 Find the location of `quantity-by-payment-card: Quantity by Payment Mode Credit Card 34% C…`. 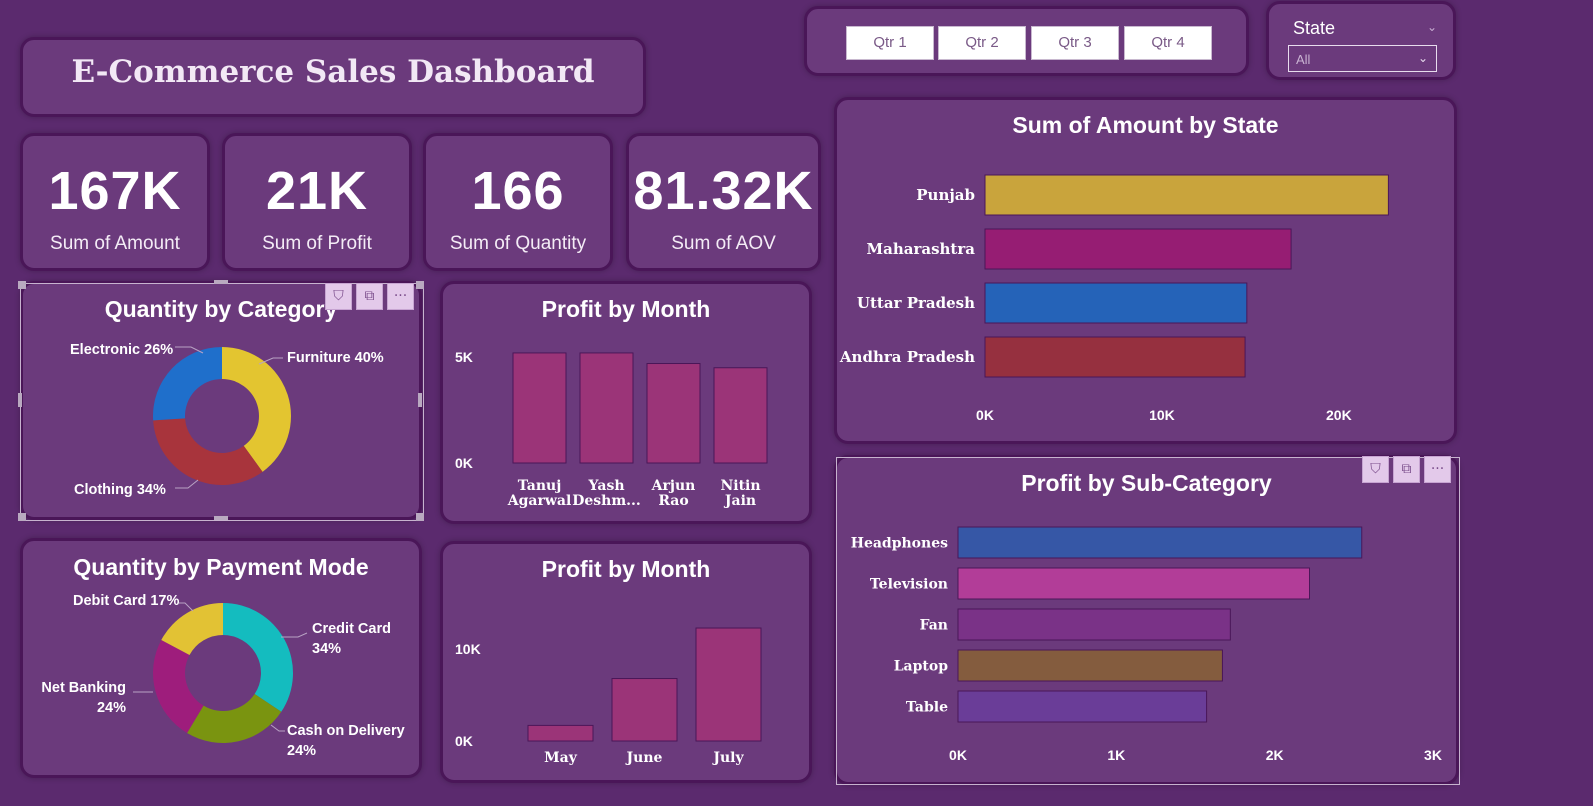

quantity-by-payment-card: Quantity by Payment Mode Credit Card 34% C… is located at coordinates (221, 658).